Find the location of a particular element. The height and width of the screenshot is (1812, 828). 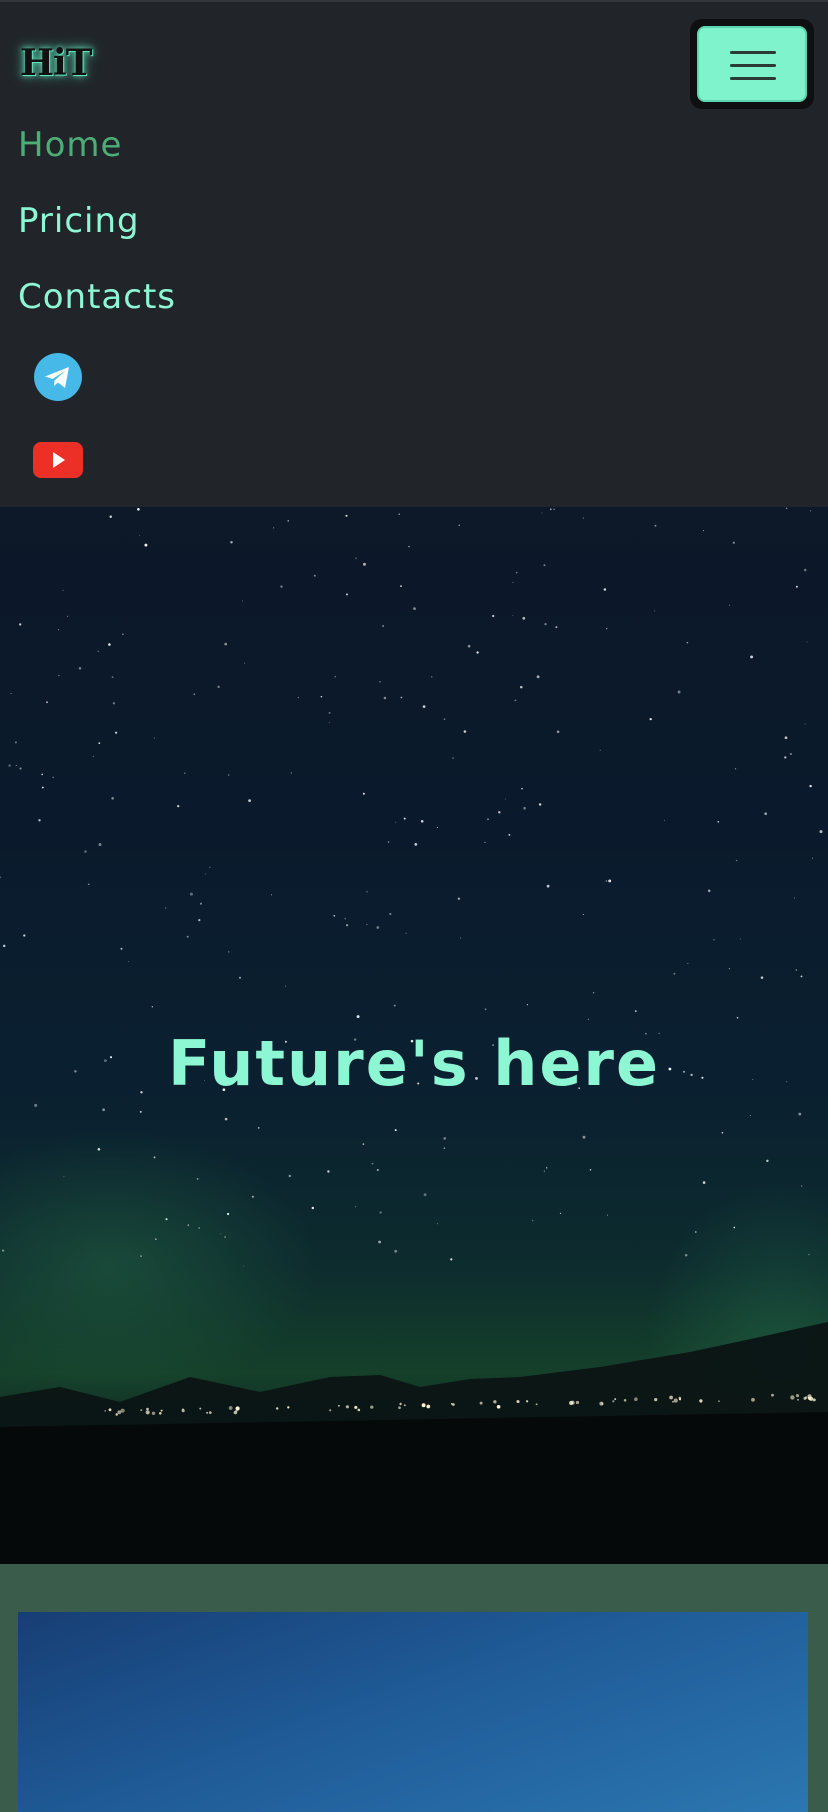

content-section is located at coordinates (414, 1688).